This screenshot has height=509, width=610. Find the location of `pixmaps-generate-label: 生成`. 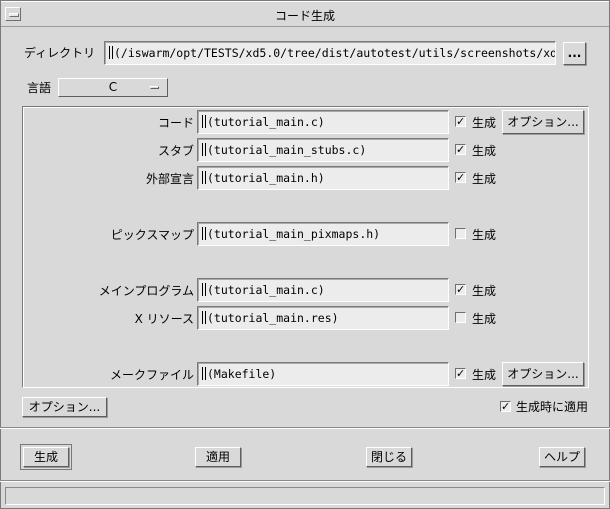

pixmaps-generate-label: 生成 is located at coordinates (484, 235).